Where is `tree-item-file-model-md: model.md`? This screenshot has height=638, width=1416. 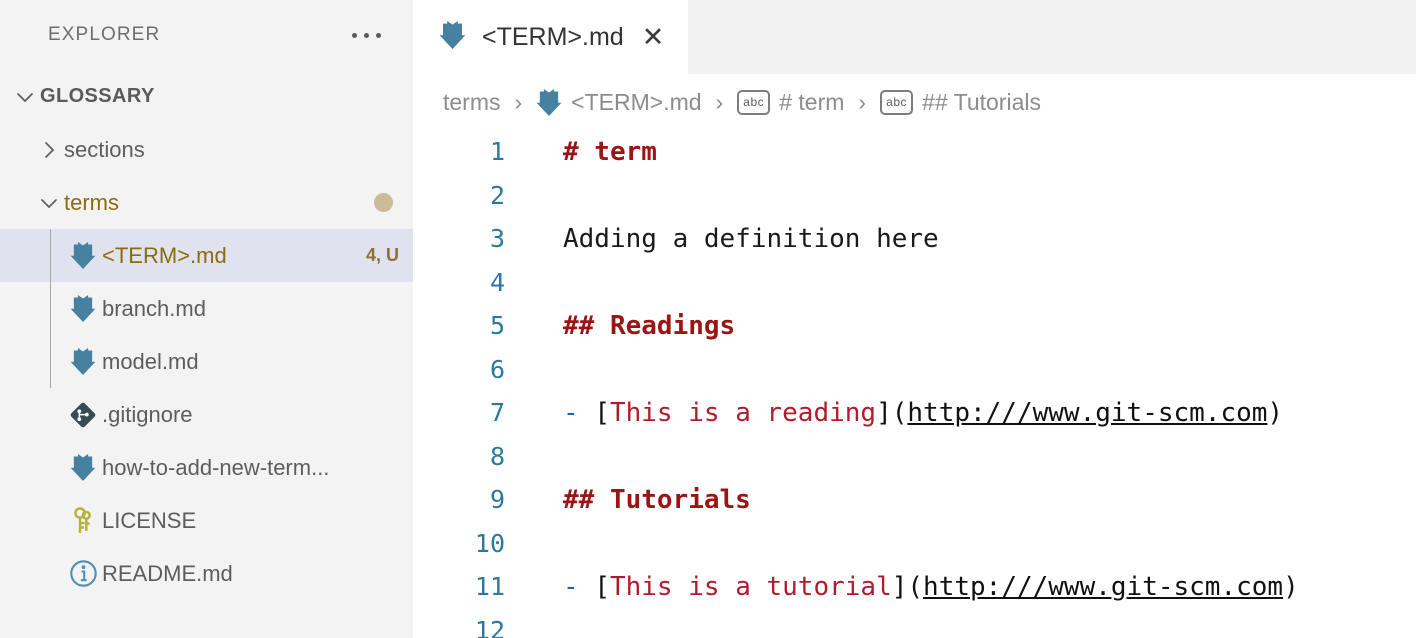 tree-item-file-model-md: model.md is located at coordinates (206, 361).